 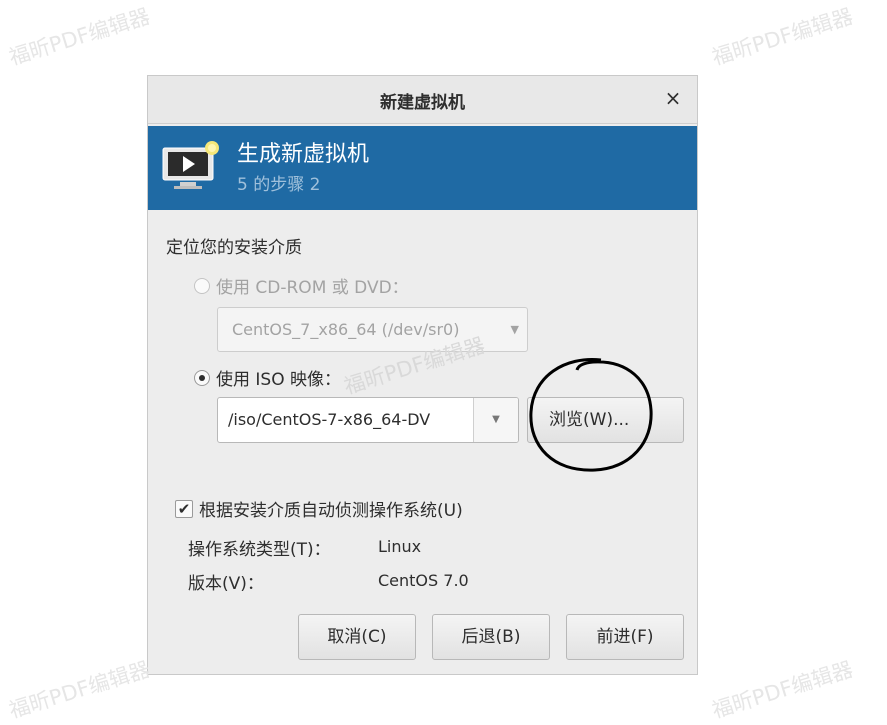 I want to click on version-label: 版本(V)：, so click(x=226, y=584).